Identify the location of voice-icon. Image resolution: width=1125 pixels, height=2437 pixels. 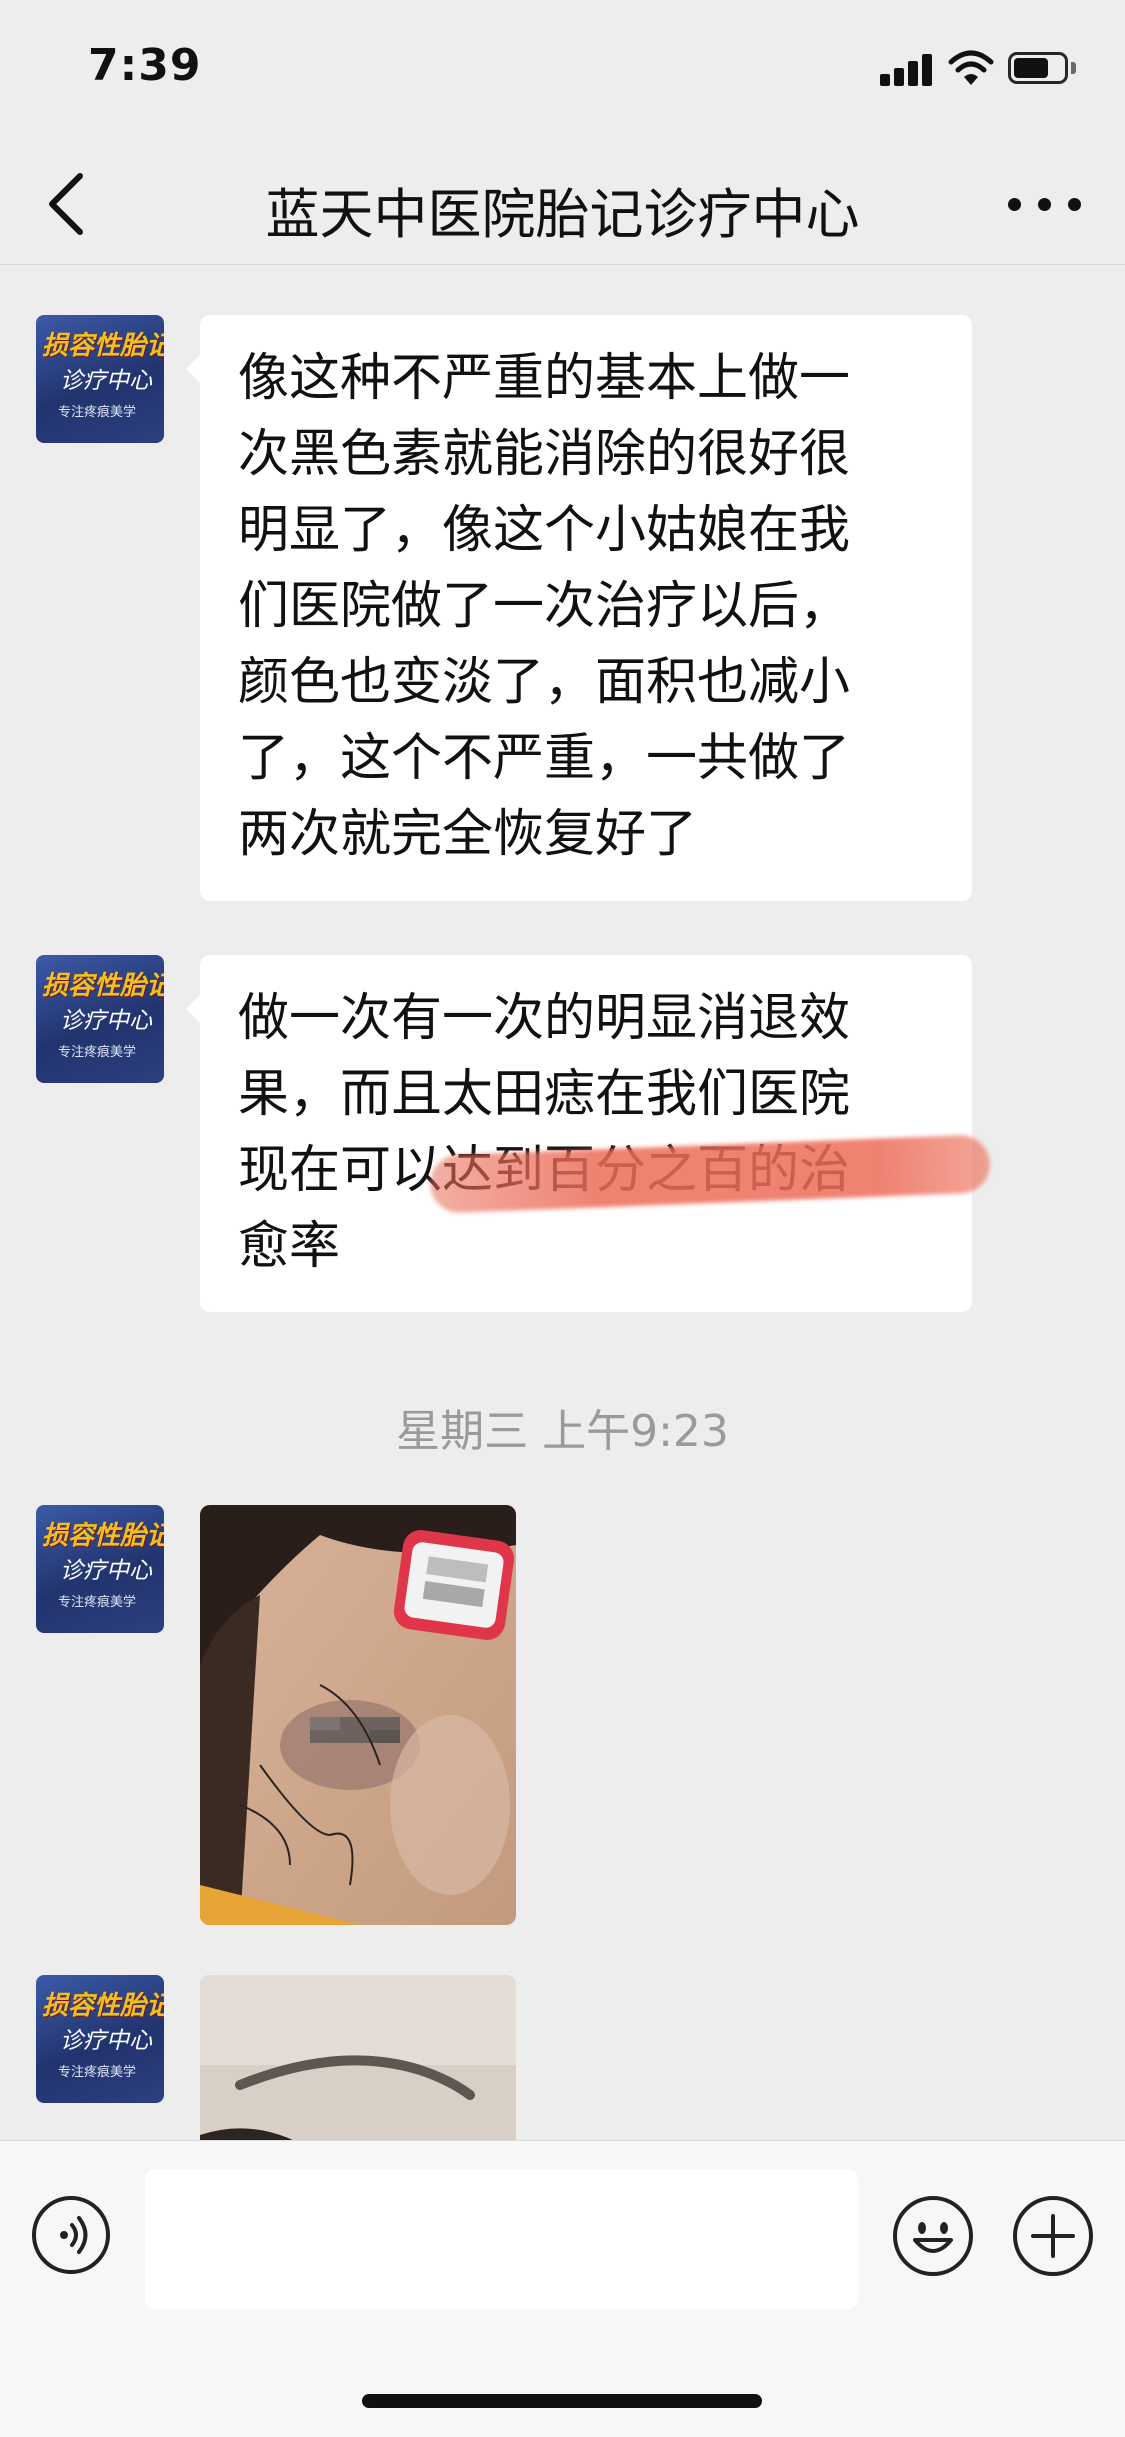
(74, 2235).